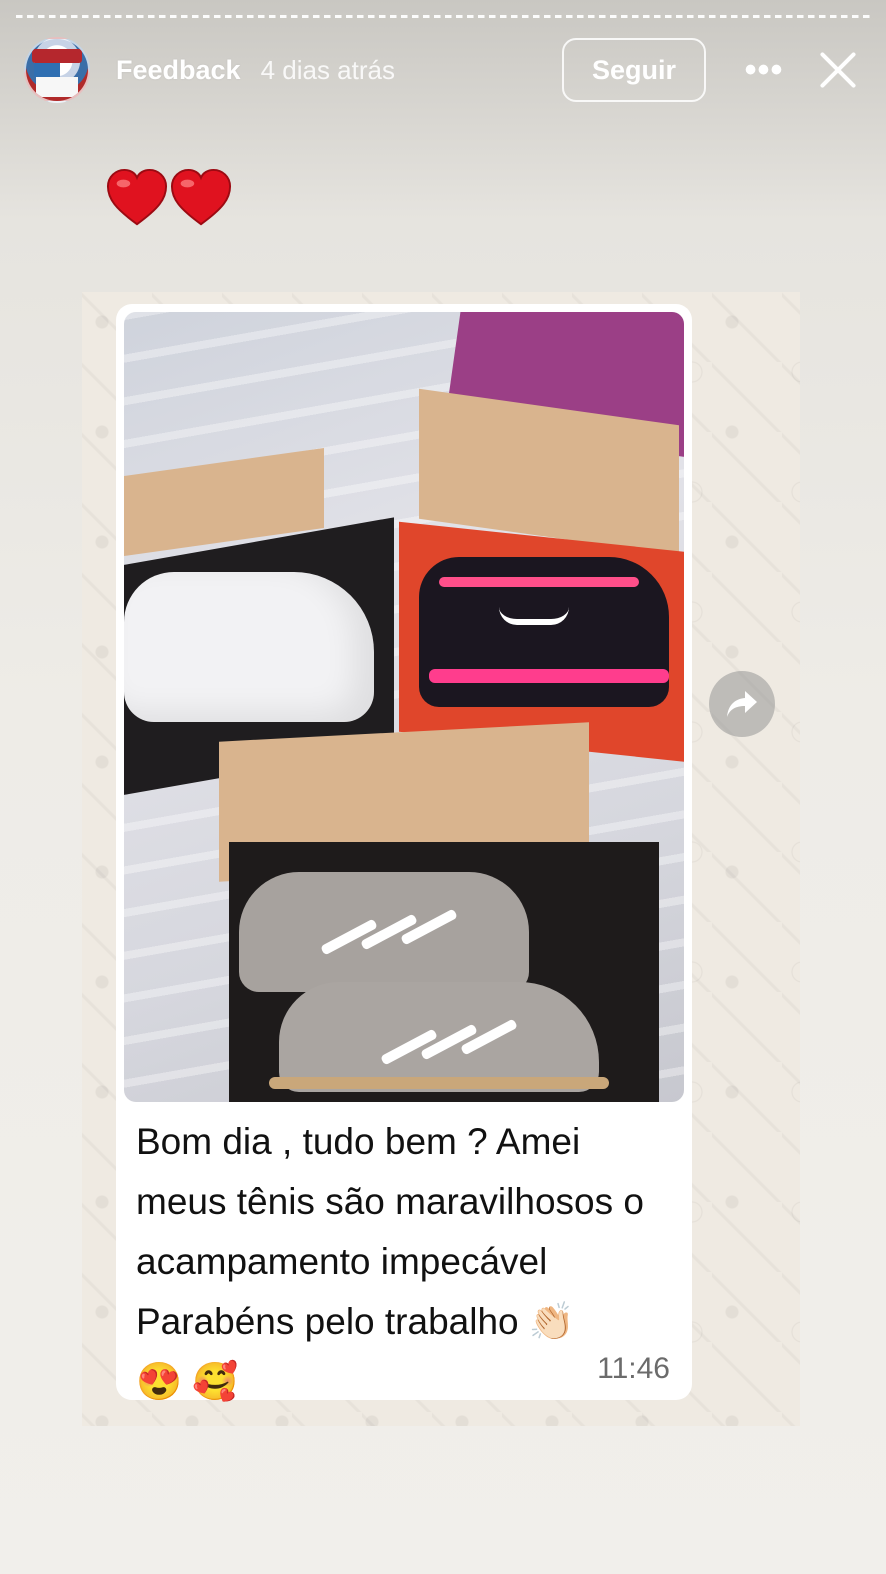 This screenshot has height=1574, width=886. What do you see at coordinates (633, 1368) in the screenshot?
I see `message-time: 11:46` at bounding box center [633, 1368].